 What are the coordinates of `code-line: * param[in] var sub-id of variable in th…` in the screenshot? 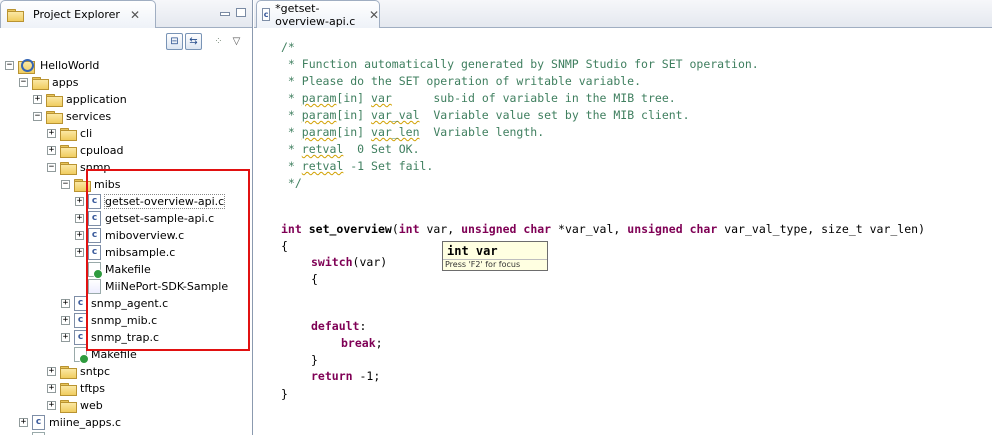 It's located at (478, 98).